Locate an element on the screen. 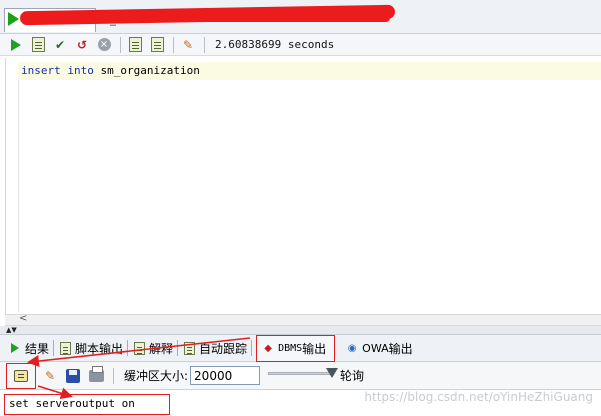 This screenshot has width=601, height=416. output-text: set serveroutput on is located at coordinates (87, 404).